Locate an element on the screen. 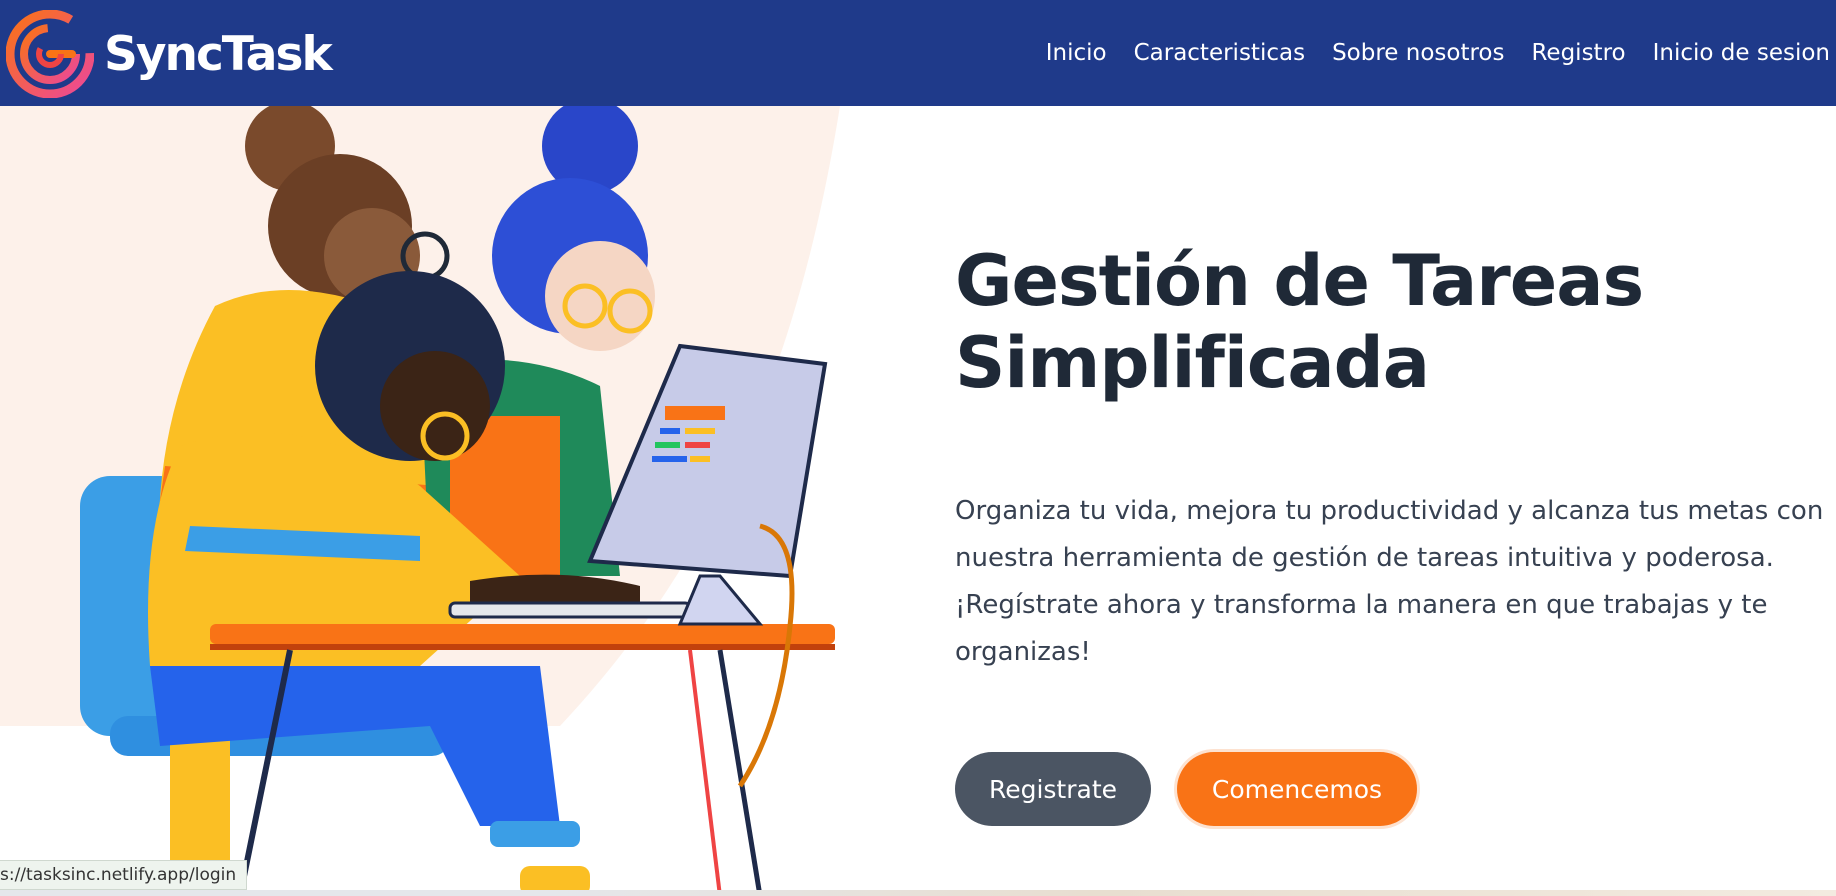 The height and width of the screenshot is (896, 1836). hero-title: Gestión de Tareas Simplificada is located at coordinates (1395, 322).